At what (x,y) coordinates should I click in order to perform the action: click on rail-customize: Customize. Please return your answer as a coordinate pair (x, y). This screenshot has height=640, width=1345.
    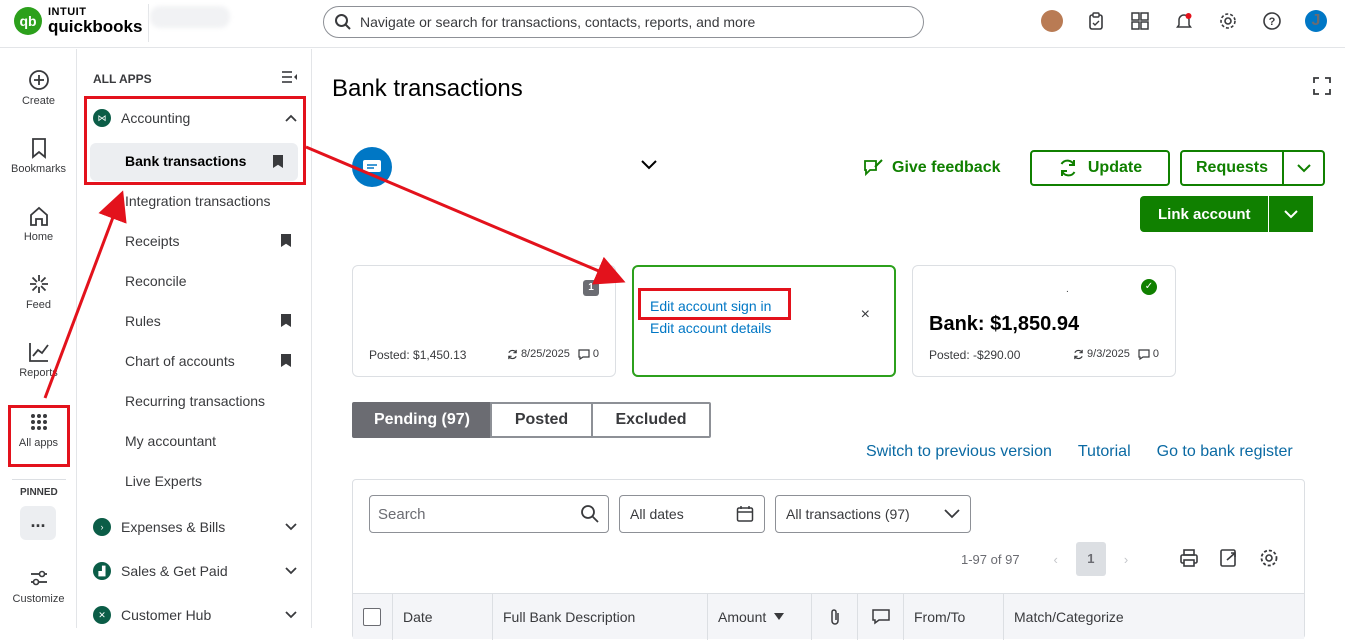
    Looking at the image, I should click on (38, 586).